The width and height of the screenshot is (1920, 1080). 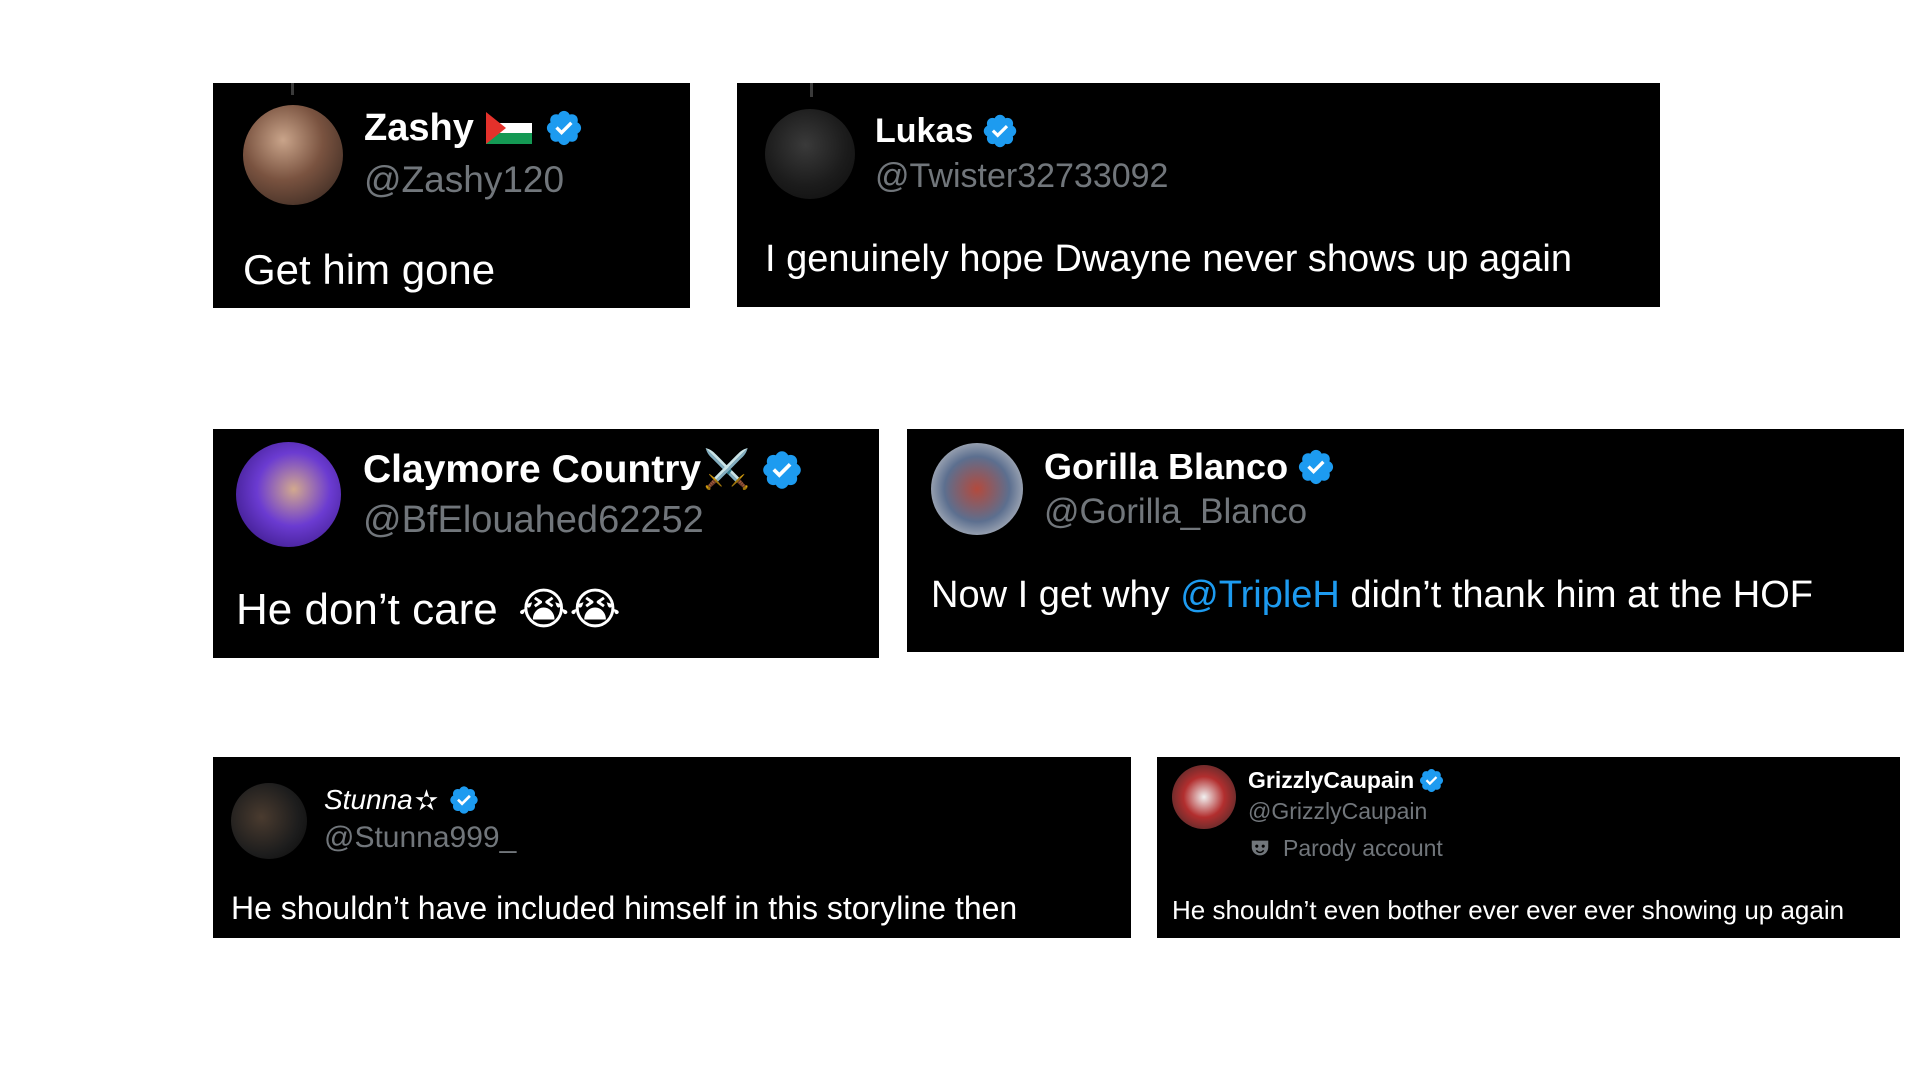 I want to click on palestine-flag-icon, so click(x=508, y=128).